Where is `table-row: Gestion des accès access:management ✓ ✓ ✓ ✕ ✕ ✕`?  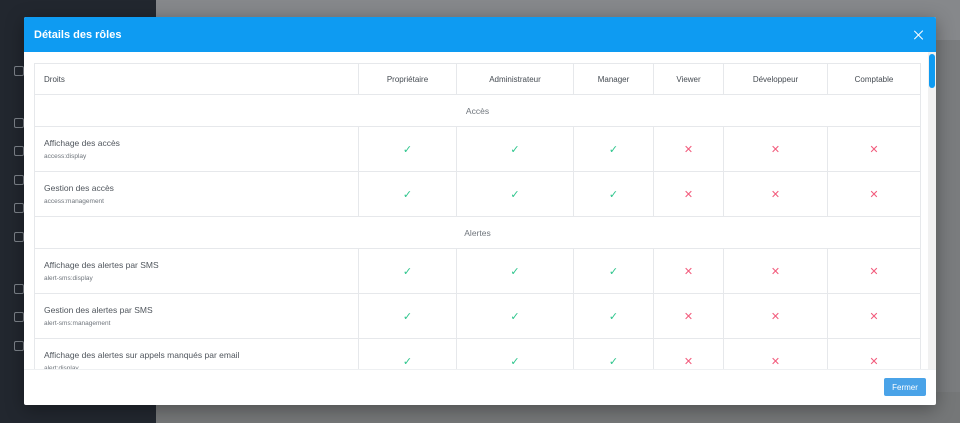
table-row: Gestion des accès access:management ✓ ✓ ✓ ✕ ✕ ✕ is located at coordinates (477, 194).